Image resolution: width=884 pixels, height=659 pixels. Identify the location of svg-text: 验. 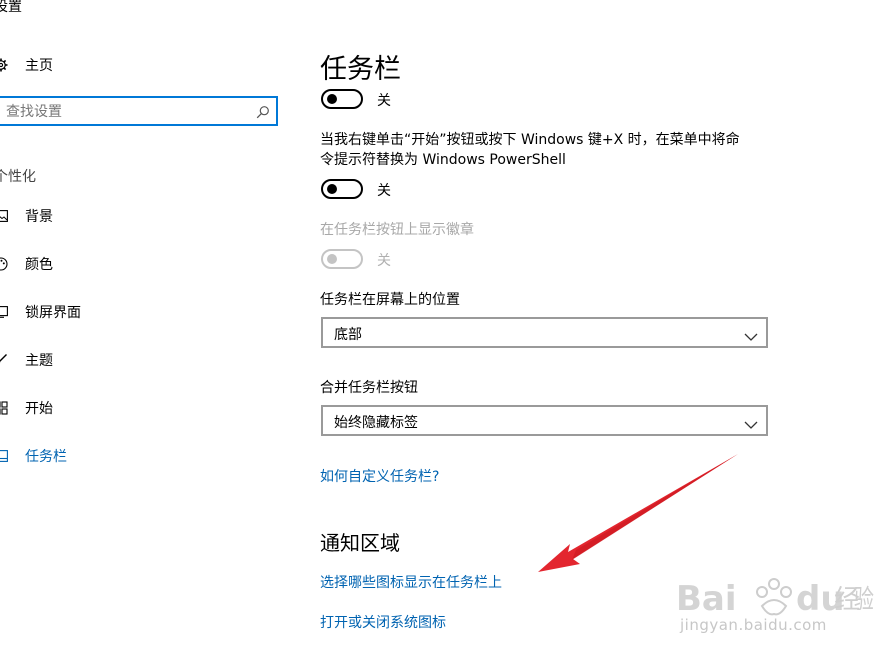
(864, 600).